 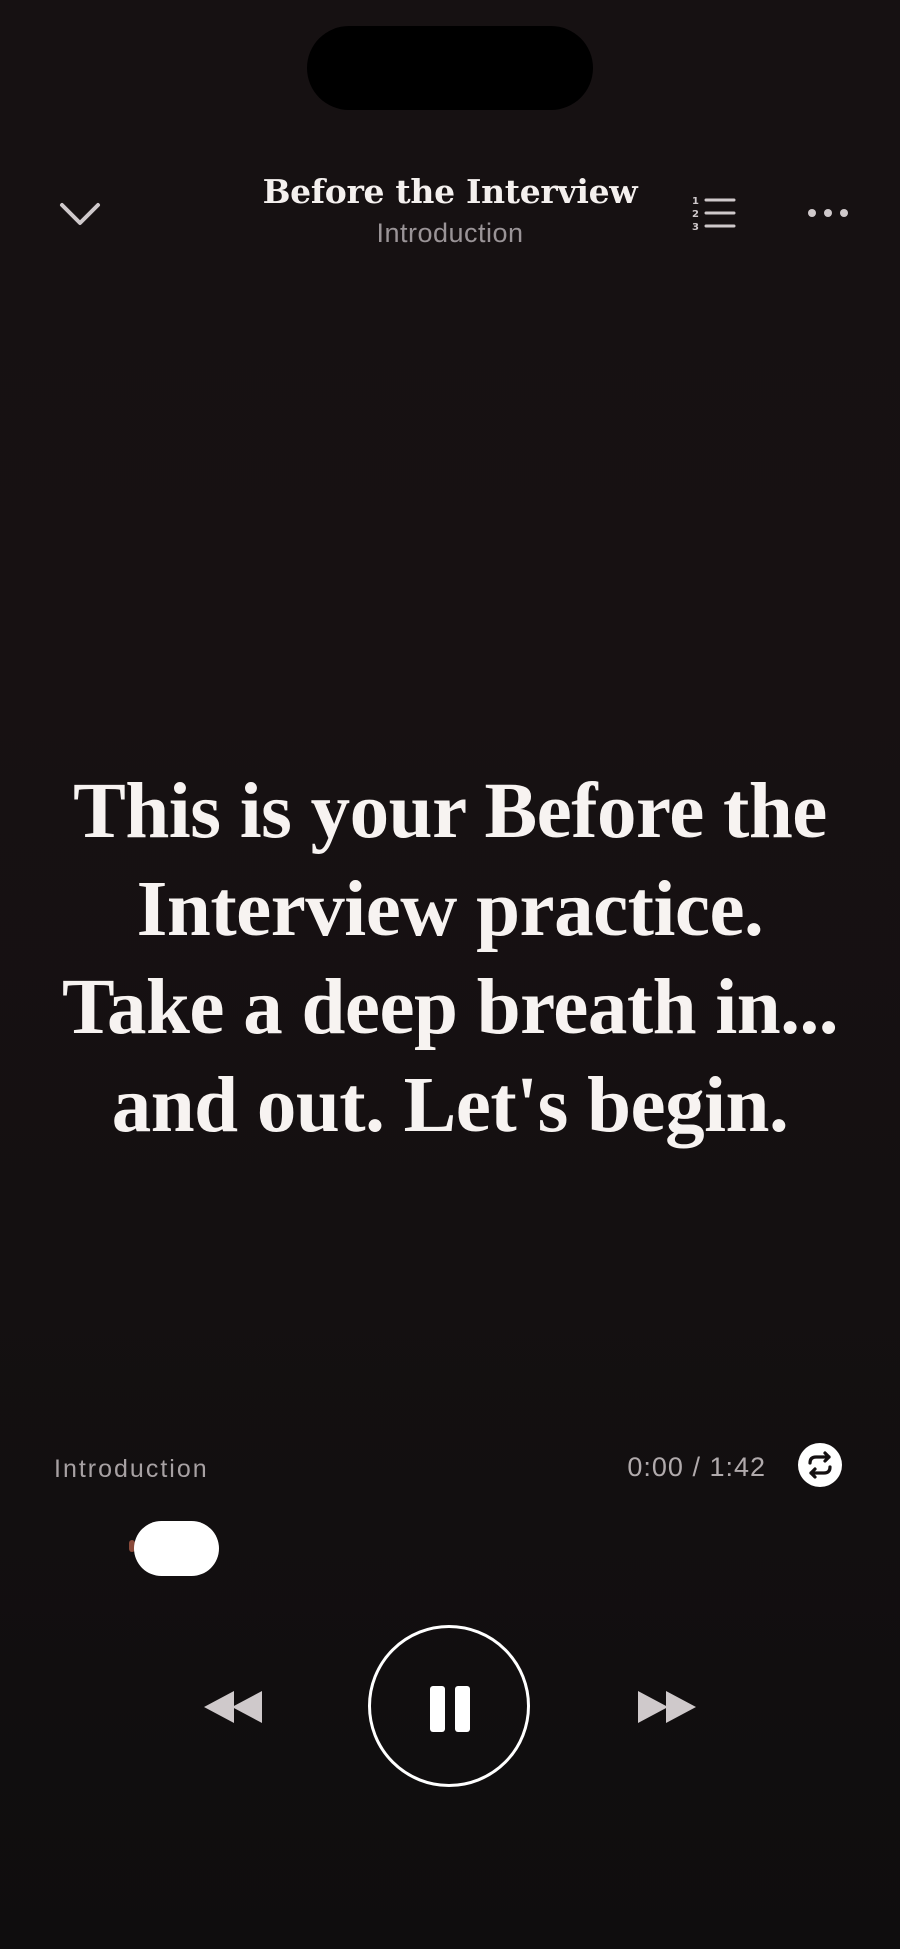 I want to click on svg-text: 2, so click(x=695, y=214).